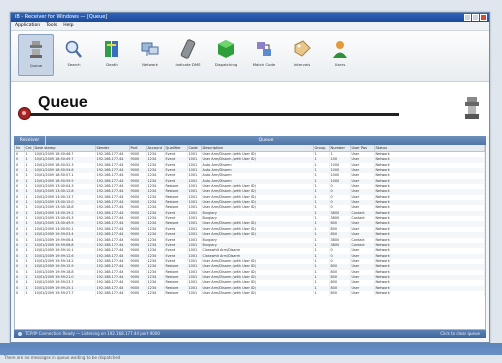 Image resolution: width=502 pixels, height=363 pixels. Describe the element at coordinates (226, 64) in the screenshot. I see `toolbar-label: Dispatching` at that location.